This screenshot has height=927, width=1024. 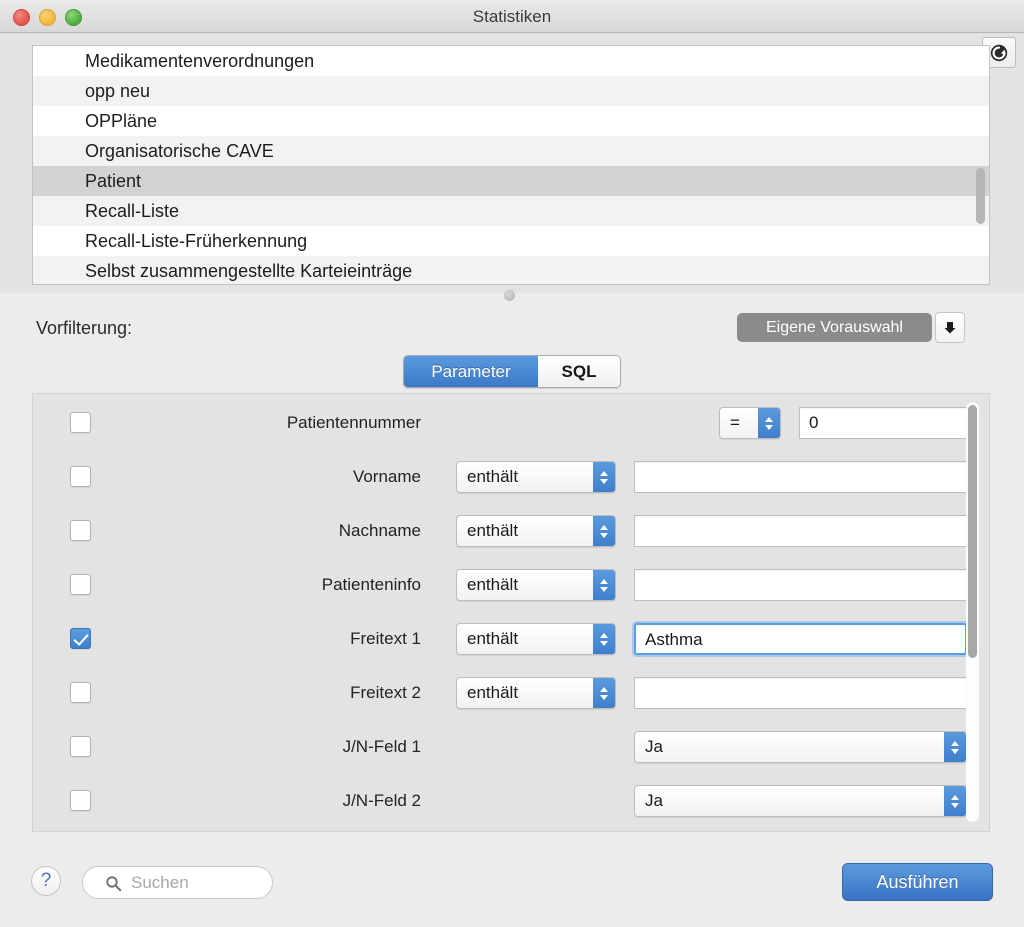 What do you see at coordinates (750, 423) in the screenshot?
I see `filter-operator-select: =` at bounding box center [750, 423].